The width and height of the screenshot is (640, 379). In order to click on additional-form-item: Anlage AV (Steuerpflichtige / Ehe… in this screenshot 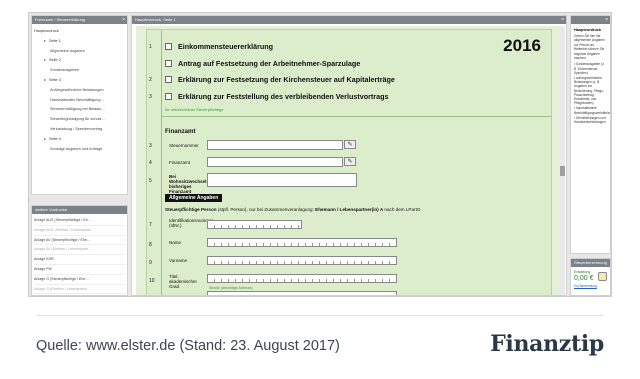, I will do `click(79, 241)`.